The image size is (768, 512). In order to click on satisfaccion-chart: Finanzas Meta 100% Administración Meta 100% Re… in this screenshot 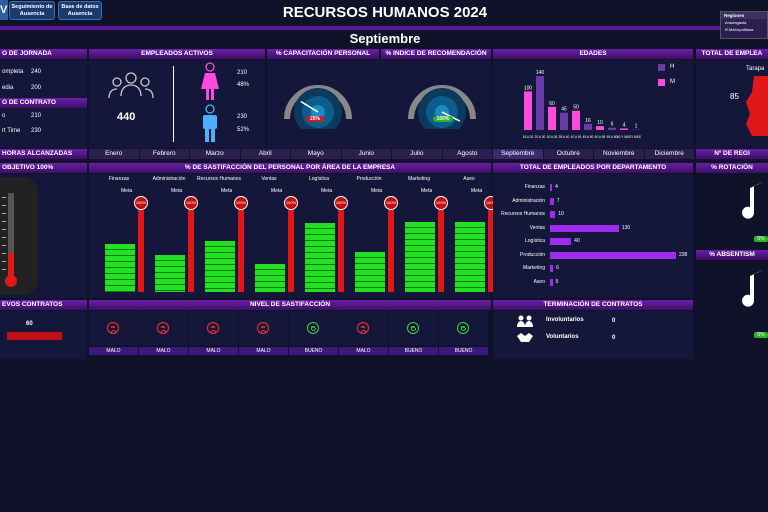, I will do `click(293, 236)`.